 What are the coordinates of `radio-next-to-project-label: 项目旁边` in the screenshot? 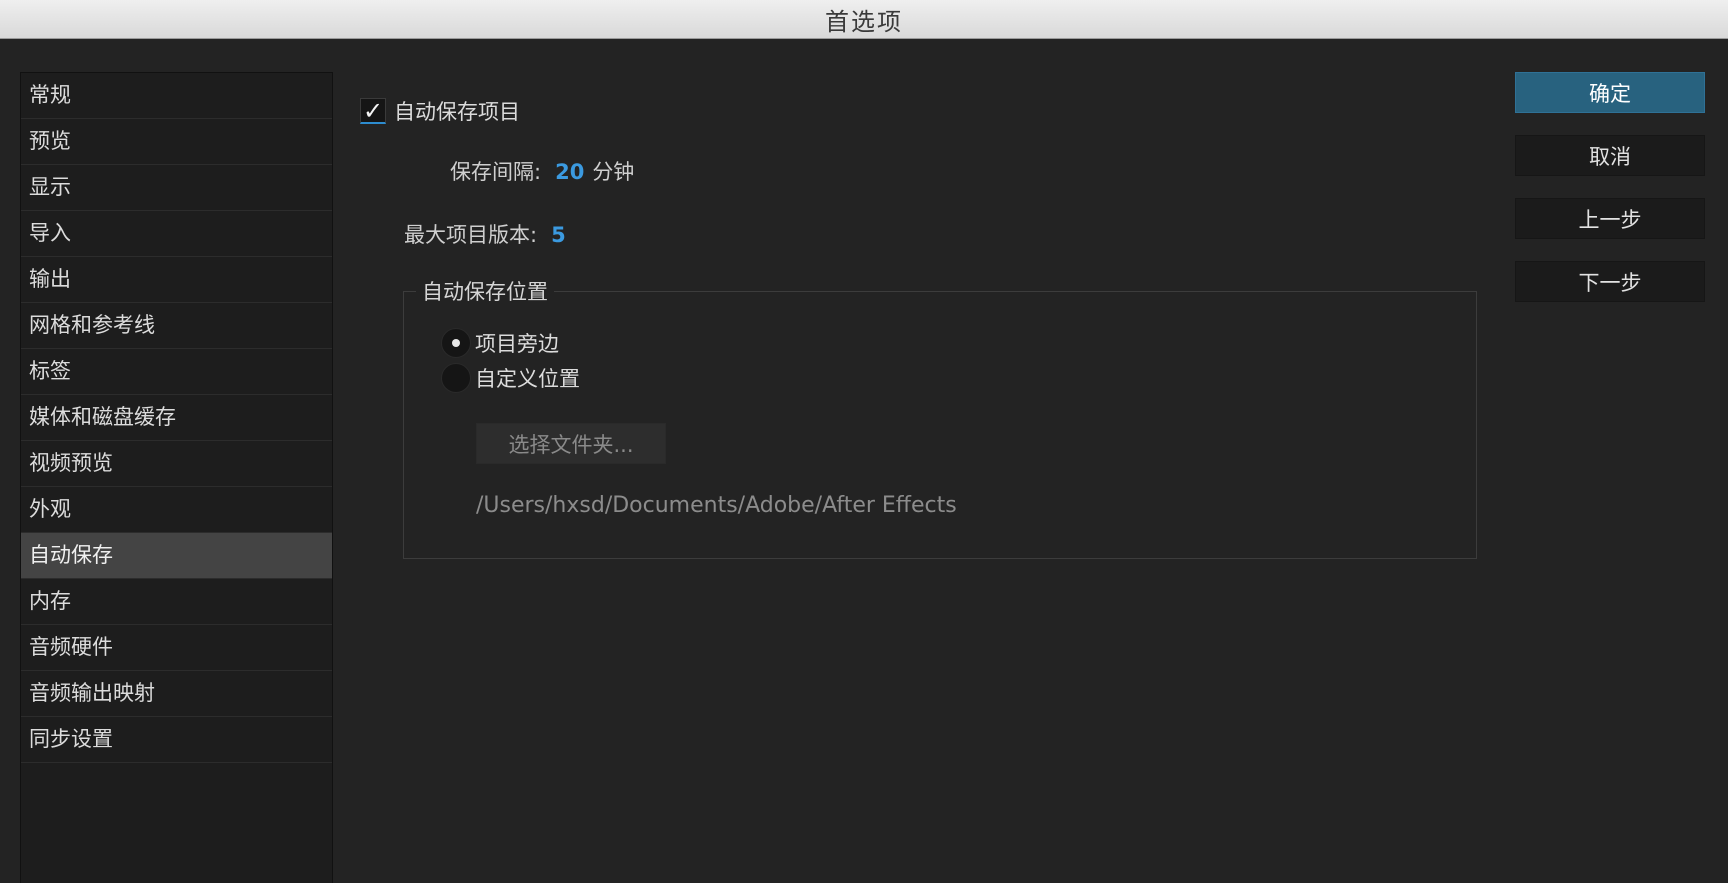 It's located at (517, 343).